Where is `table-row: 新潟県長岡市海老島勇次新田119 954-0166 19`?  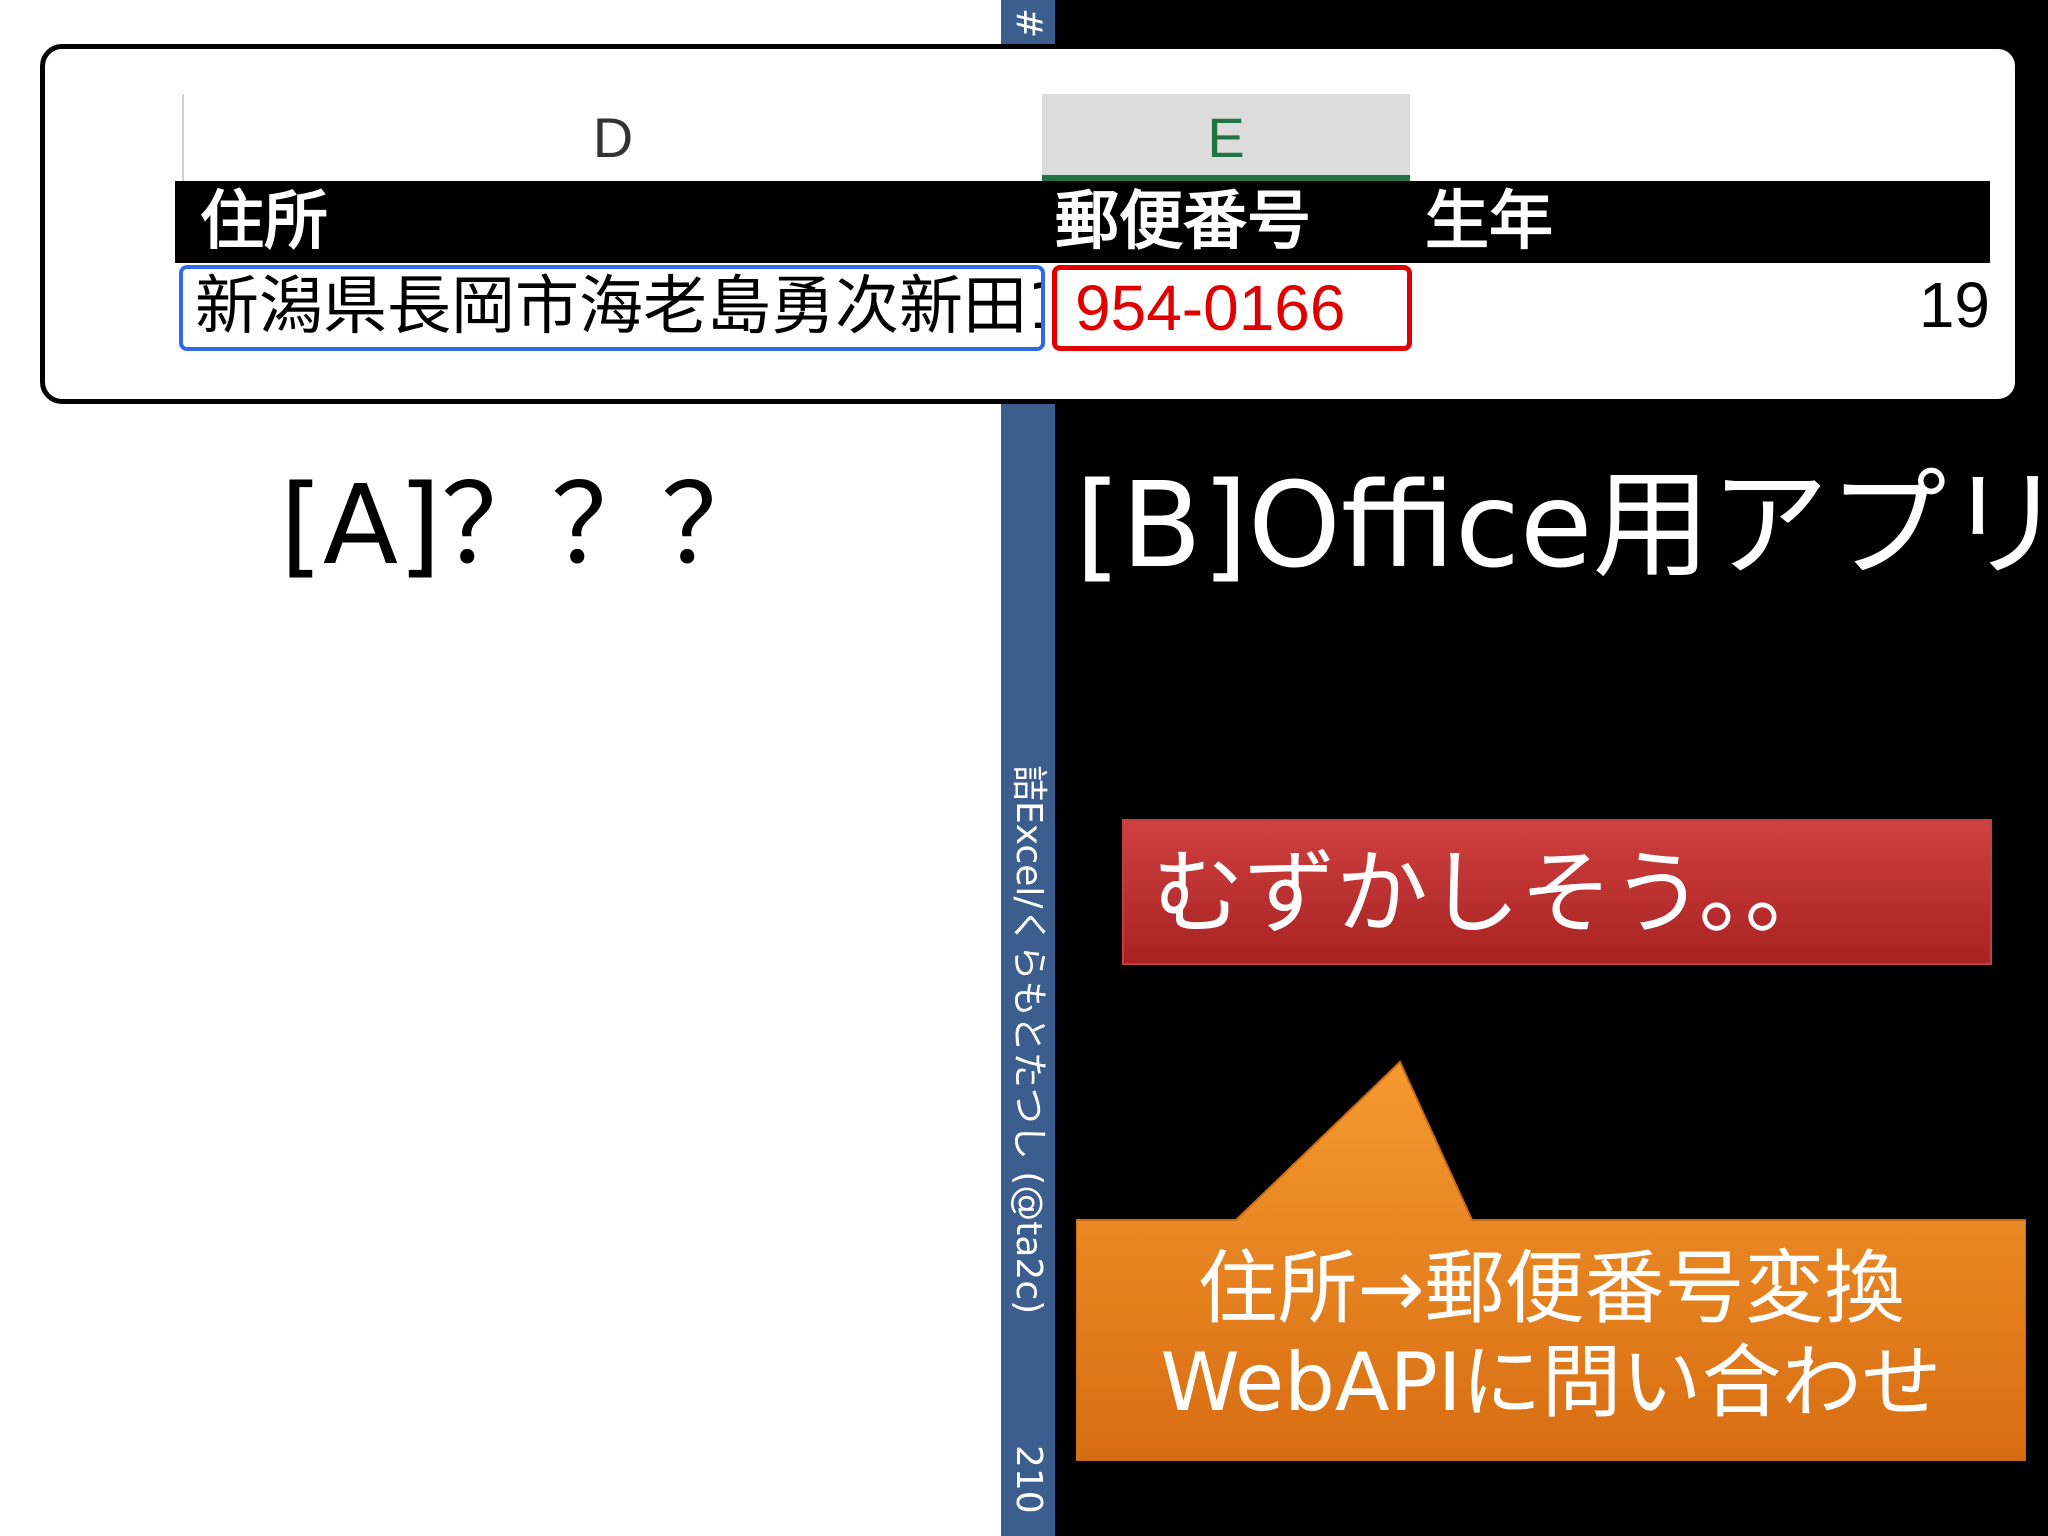
table-row: 新潟県長岡市海老島勇次新田119 954-0166 19 is located at coordinates (1082, 308).